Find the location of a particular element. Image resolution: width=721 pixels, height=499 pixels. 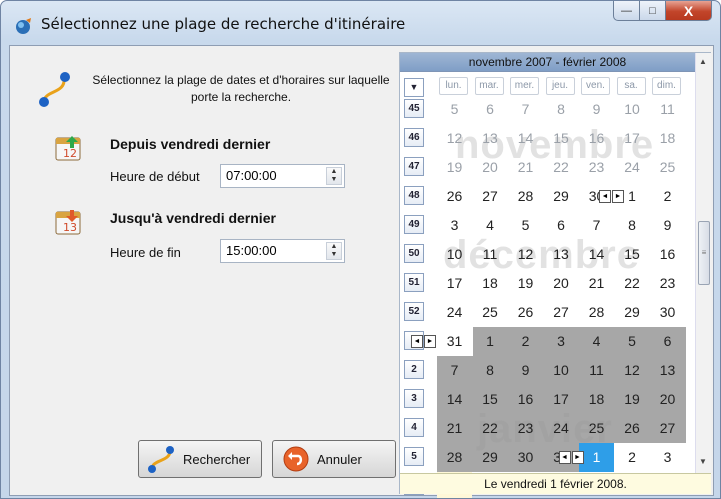

close-button: X is located at coordinates (689, 11).